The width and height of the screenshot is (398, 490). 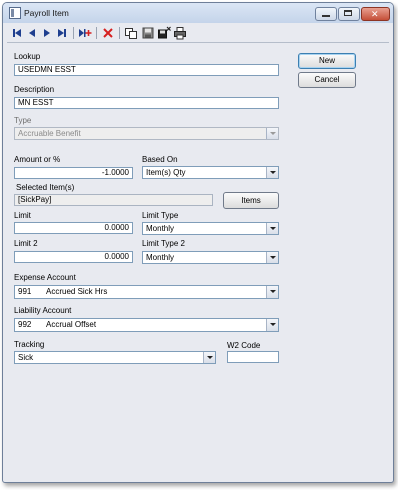 I want to click on print-icon, so click(x=180, y=33).